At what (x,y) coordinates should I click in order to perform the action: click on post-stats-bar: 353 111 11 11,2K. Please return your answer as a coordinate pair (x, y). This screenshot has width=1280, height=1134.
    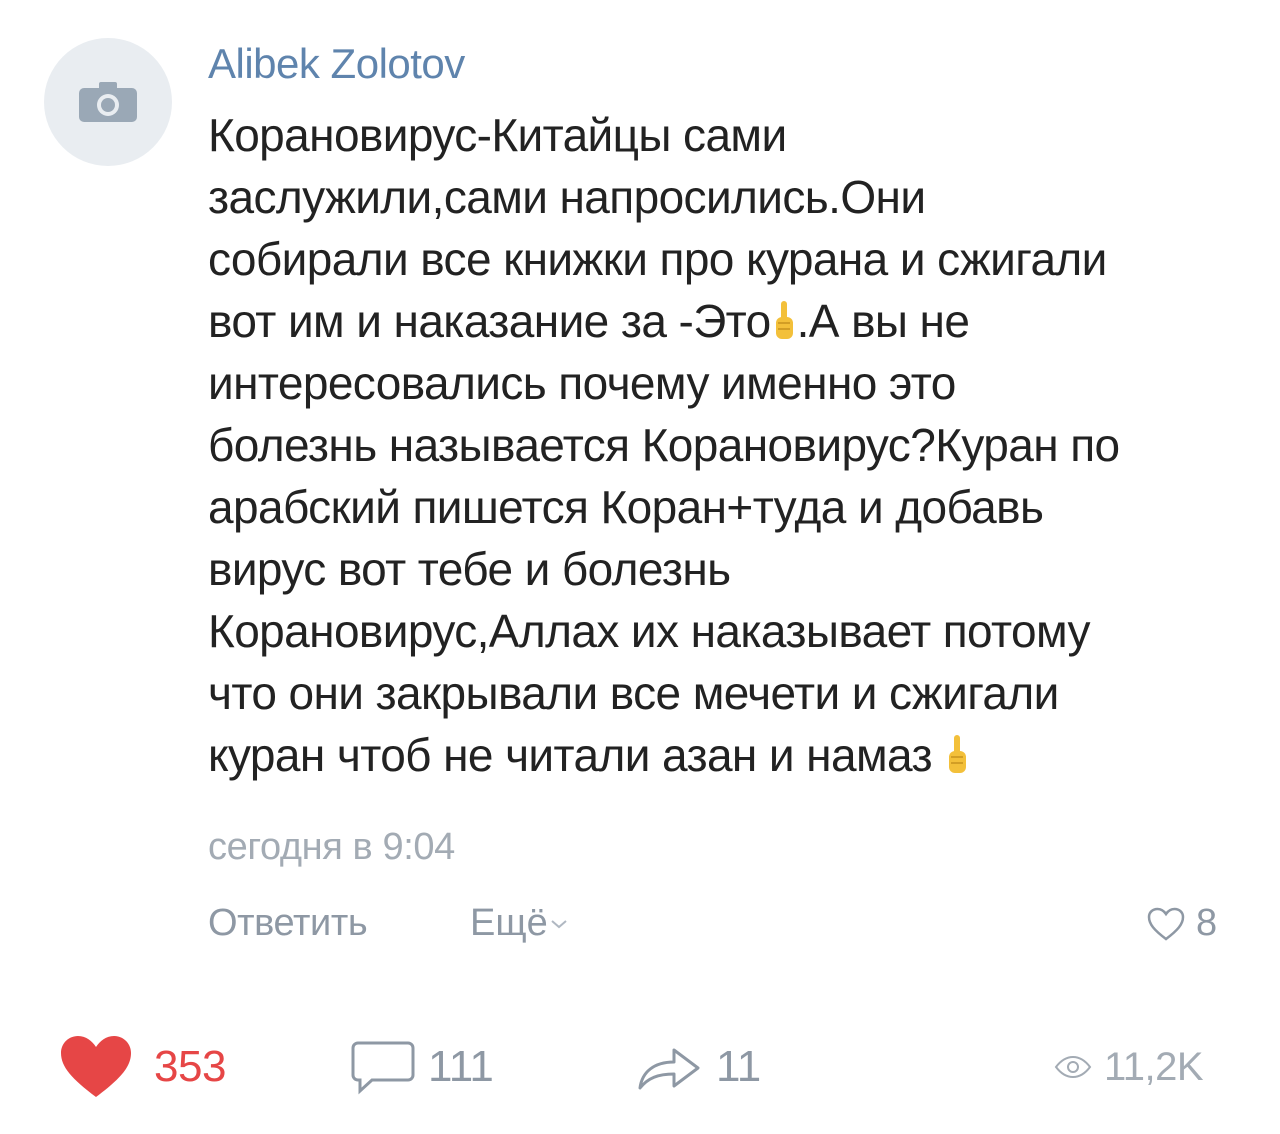
    Looking at the image, I should click on (640, 1067).